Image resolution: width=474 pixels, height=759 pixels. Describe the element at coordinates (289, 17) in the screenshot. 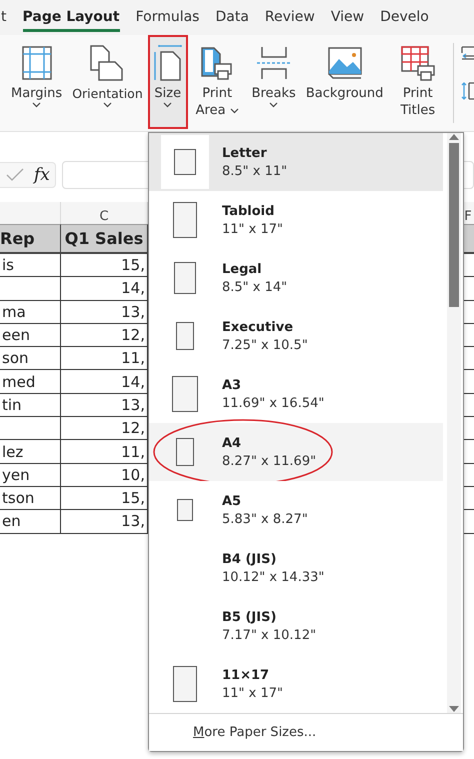

I see `ribbon-tab: Review` at that location.